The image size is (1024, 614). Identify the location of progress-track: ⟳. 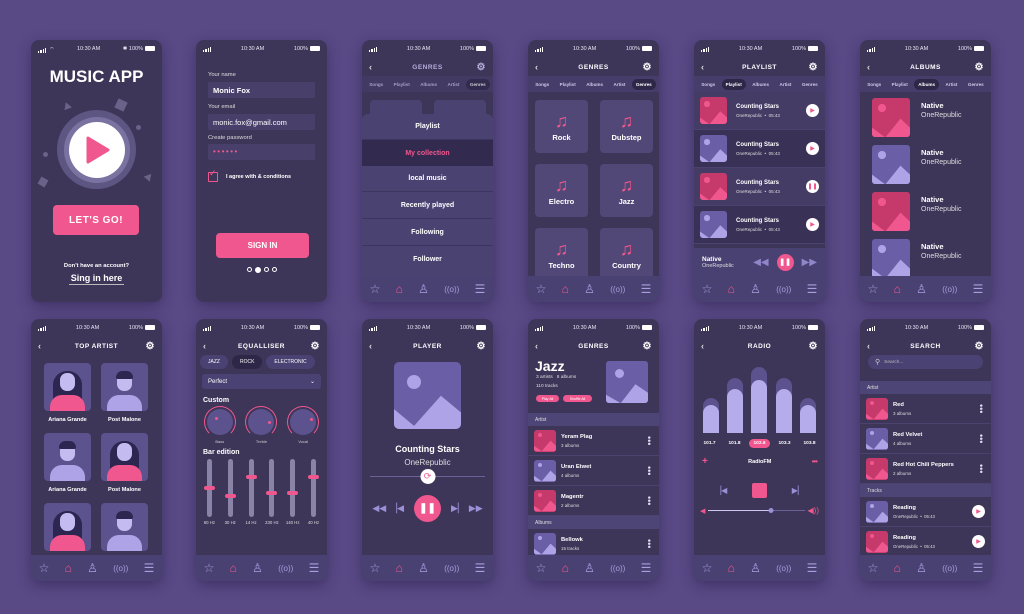
(427, 476).